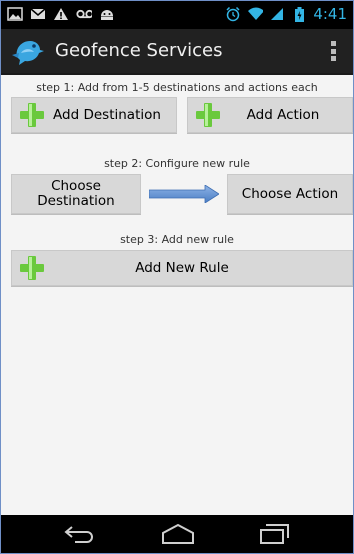 The height and width of the screenshot is (554, 354). I want to click on android-icon, so click(107, 14).